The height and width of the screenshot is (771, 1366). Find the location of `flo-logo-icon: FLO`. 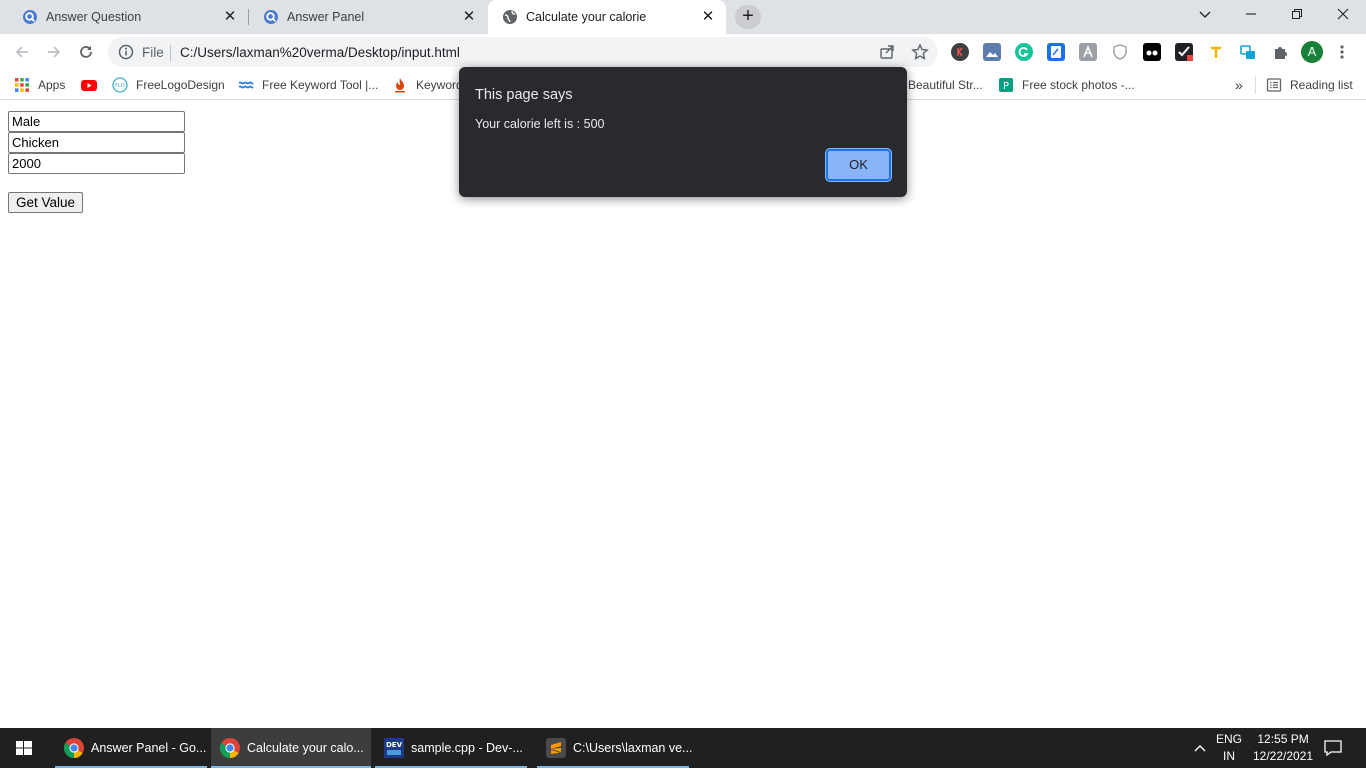

flo-logo-icon: FLO is located at coordinates (120, 85).